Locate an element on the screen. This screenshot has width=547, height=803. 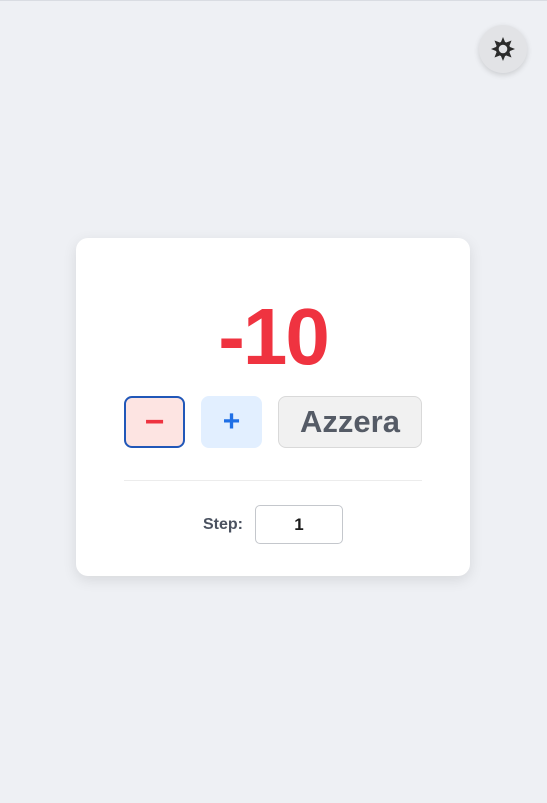
reset-button: Azzera is located at coordinates (350, 422).